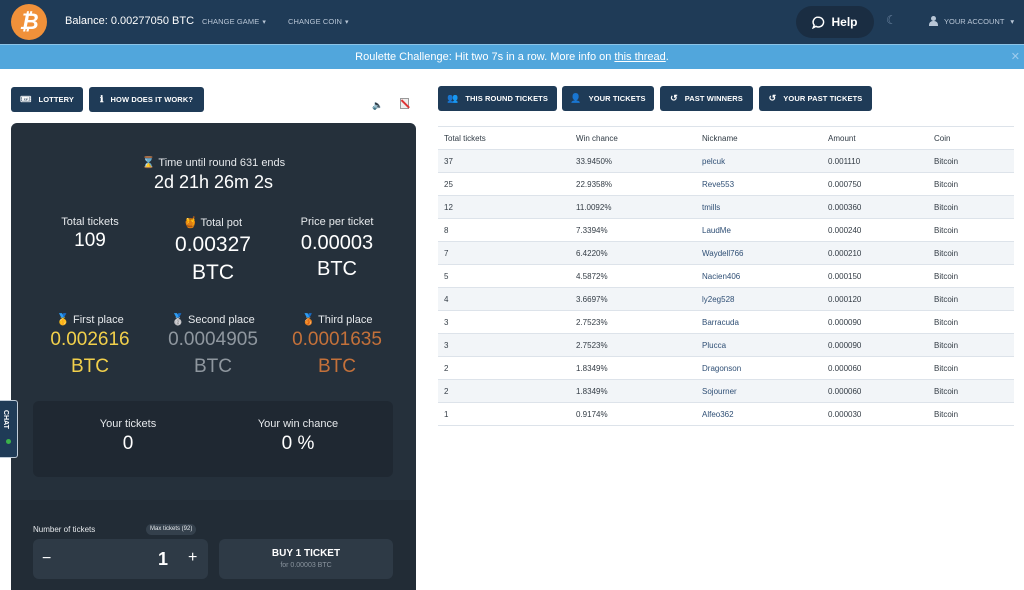 This screenshot has width=1024, height=590. What do you see at coordinates (504, 368) in the screenshot?
I see `total-tickets-cell: 2` at bounding box center [504, 368].